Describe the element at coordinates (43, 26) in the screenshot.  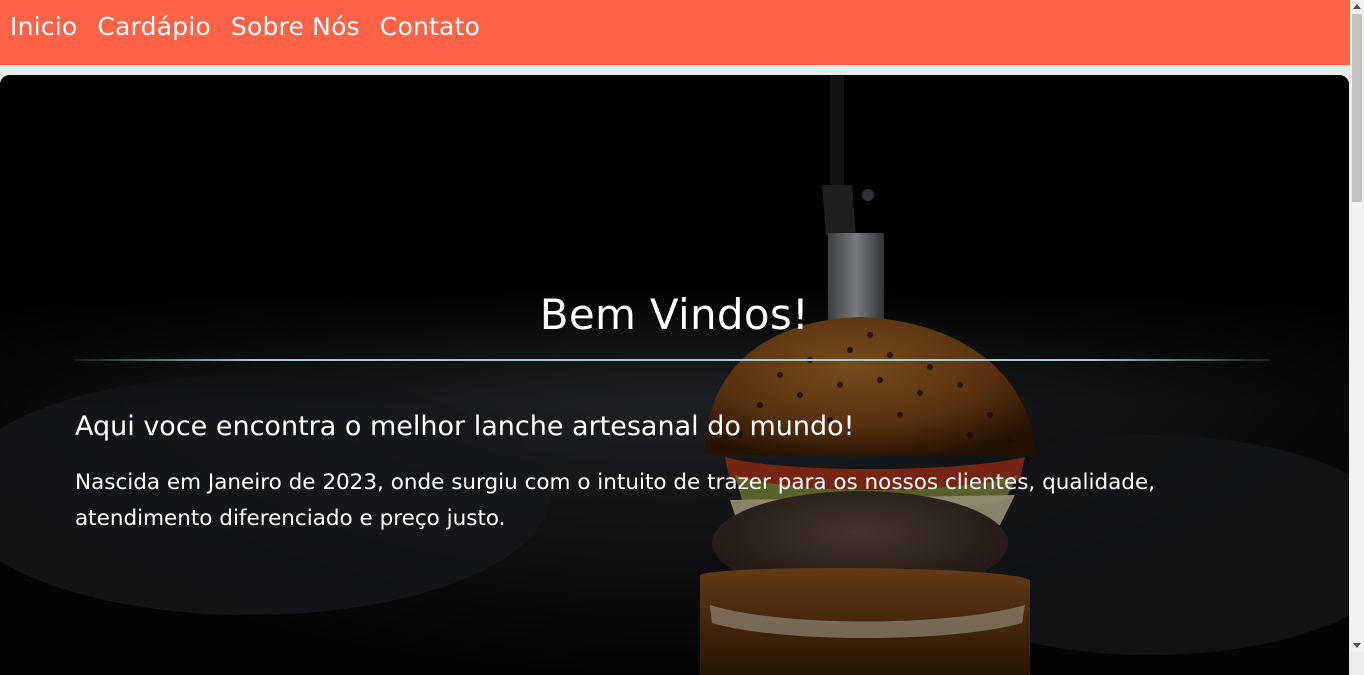
I see `nav-link-inicio: Inicio` at that location.